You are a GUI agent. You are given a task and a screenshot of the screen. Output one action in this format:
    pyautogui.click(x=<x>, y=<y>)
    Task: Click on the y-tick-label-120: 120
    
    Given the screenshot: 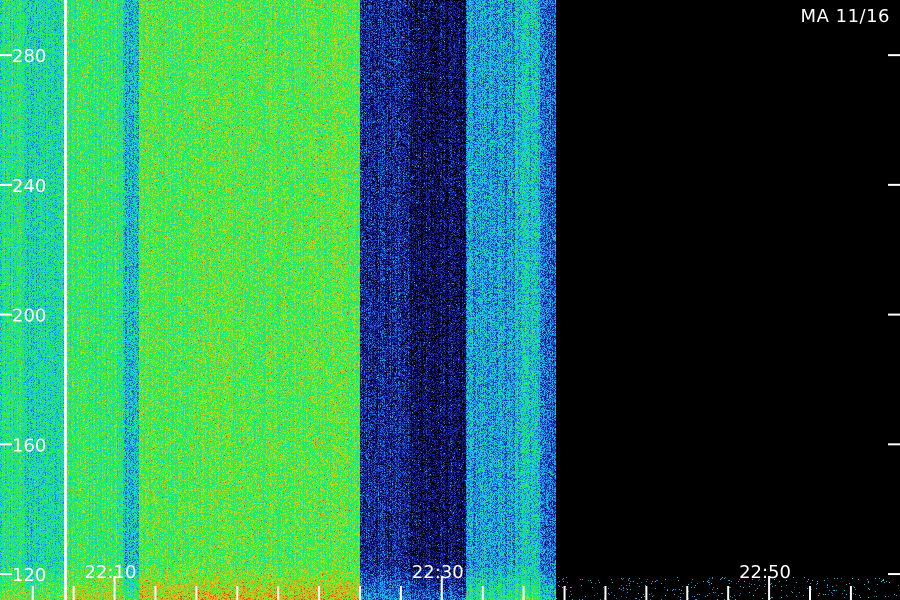 What is the action you would take?
    pyautogui.click(x=29, y=575)
    